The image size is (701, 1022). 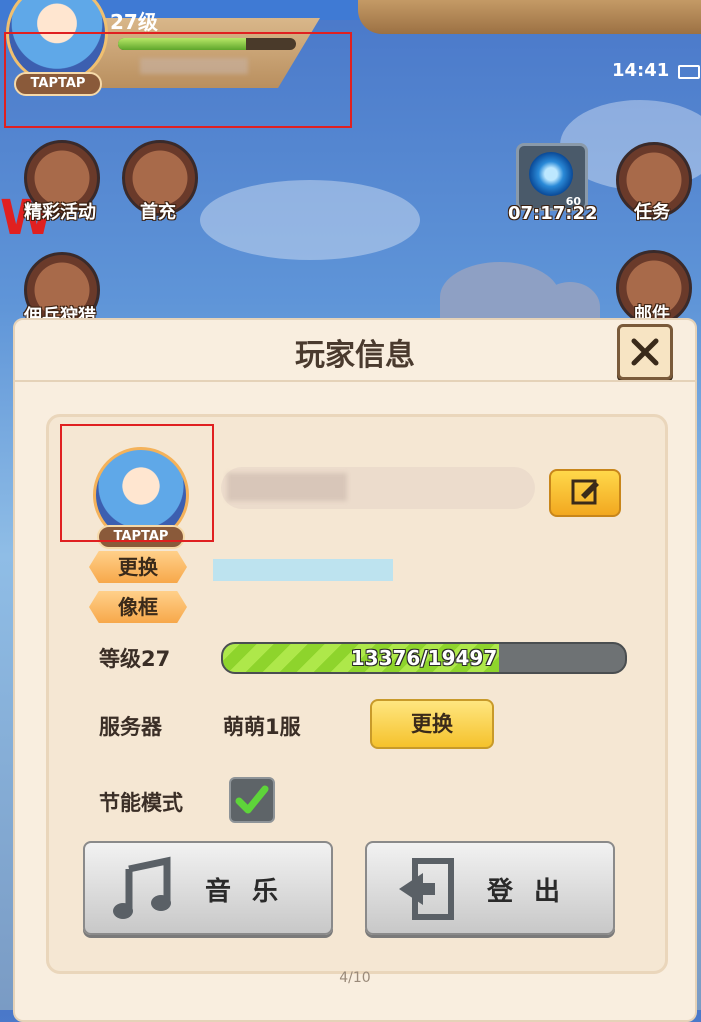 I want to click on music-button: 音 乐, so click(x=208, y=888).